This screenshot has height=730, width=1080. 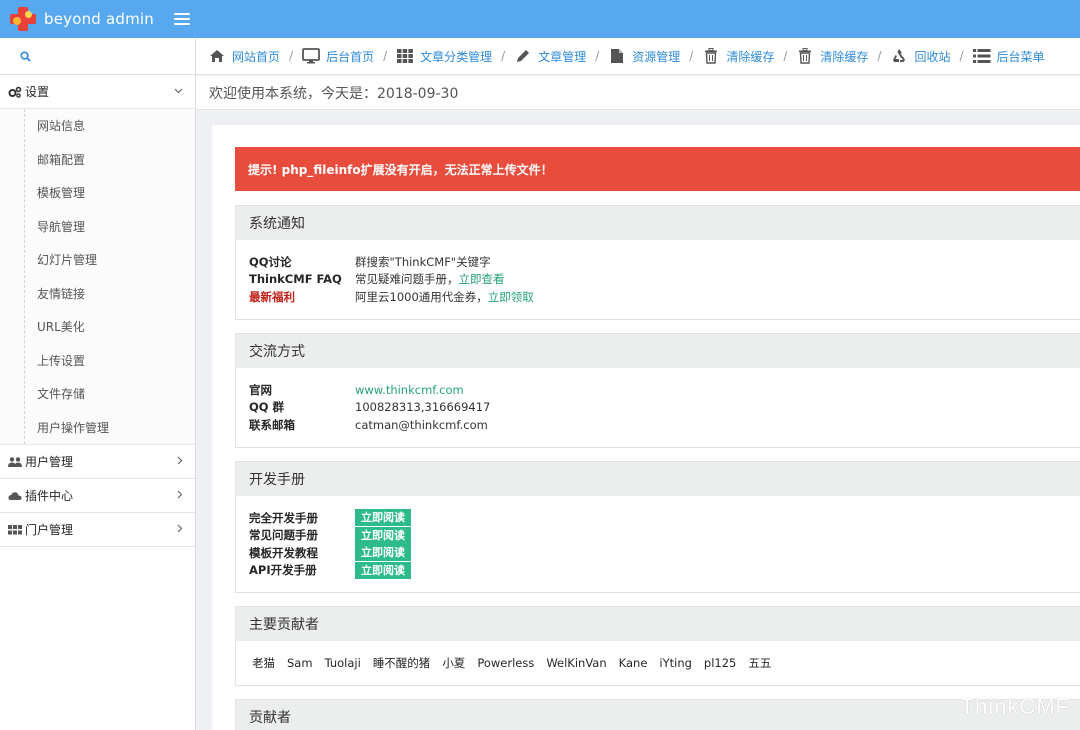 I want to click on top-navbar: beyond admin, so click(x=540, y=19).